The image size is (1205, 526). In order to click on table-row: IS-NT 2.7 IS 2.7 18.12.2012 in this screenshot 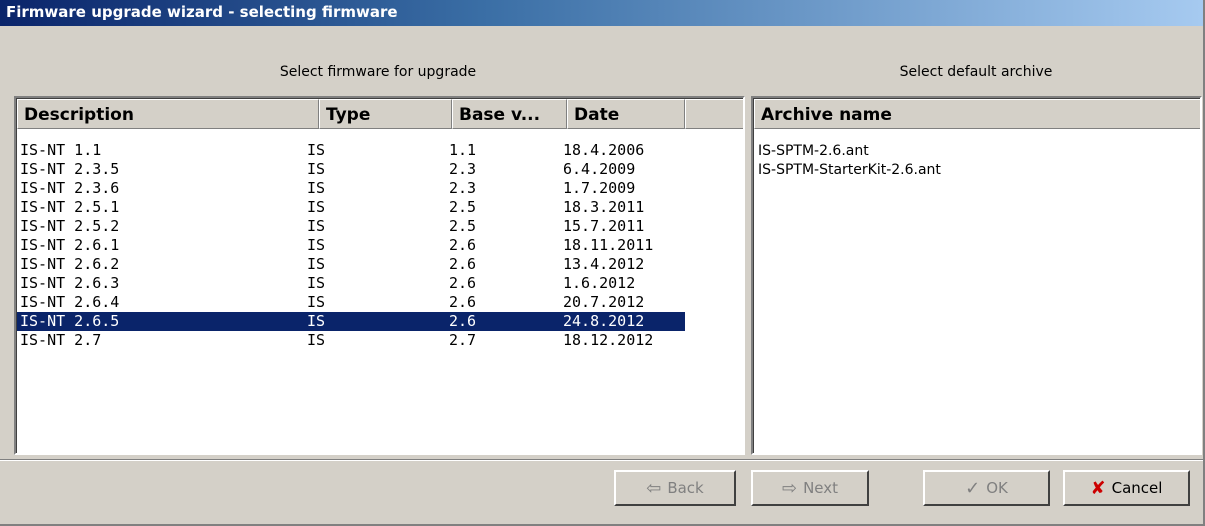, I will do `click(377, 340)`.